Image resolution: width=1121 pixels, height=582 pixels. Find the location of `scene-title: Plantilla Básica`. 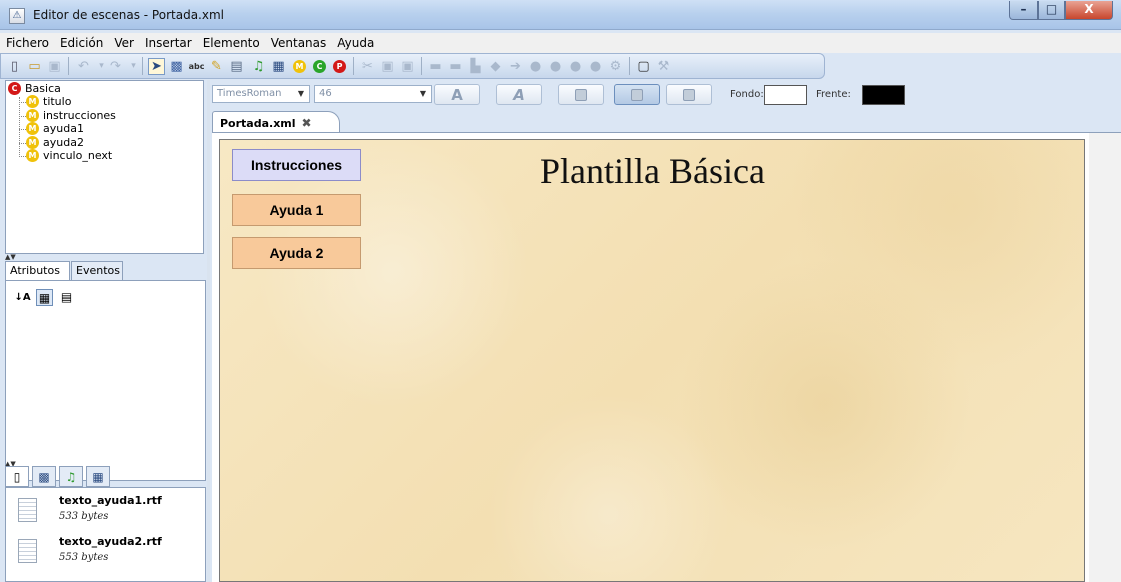

scene-title: Plantilla Básica is located at coordinates (652, 171).